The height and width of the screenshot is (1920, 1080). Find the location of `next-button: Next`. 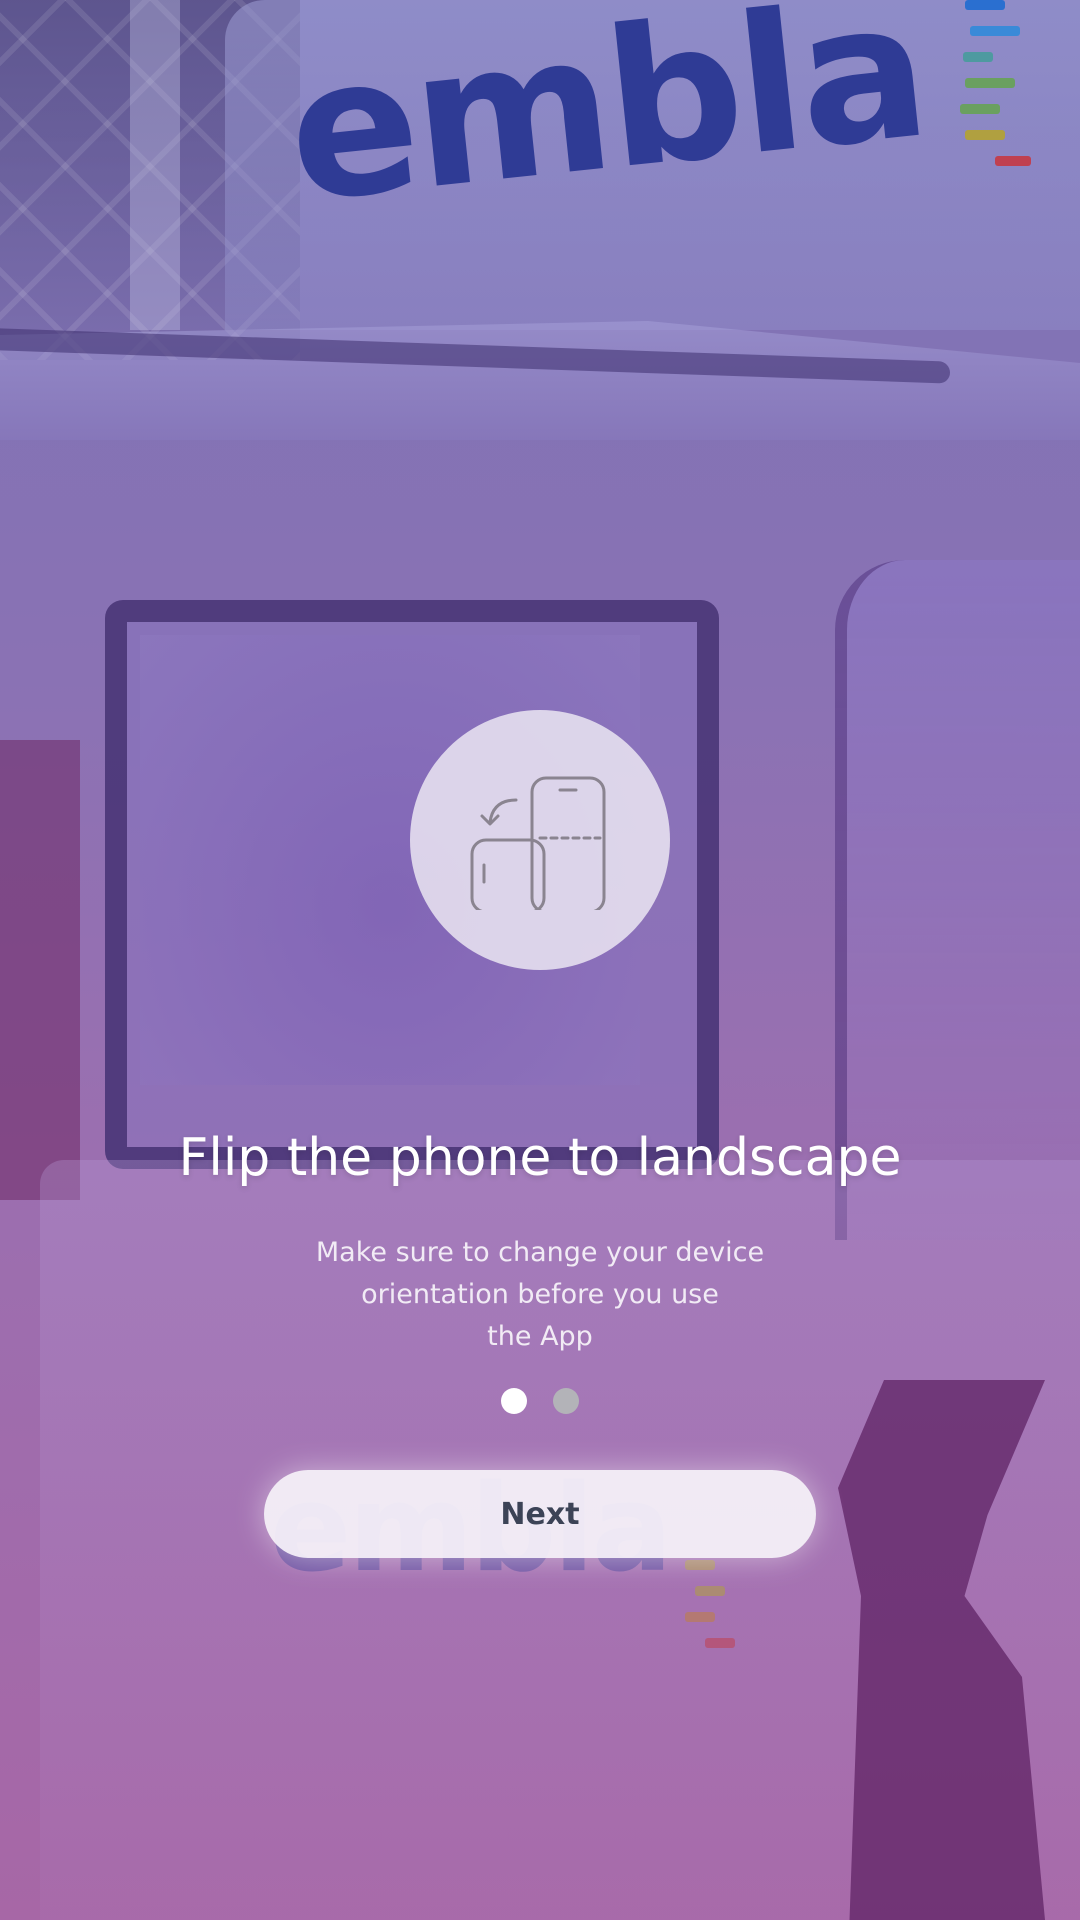

next-button: Next is located at coordinates (540, 1514).